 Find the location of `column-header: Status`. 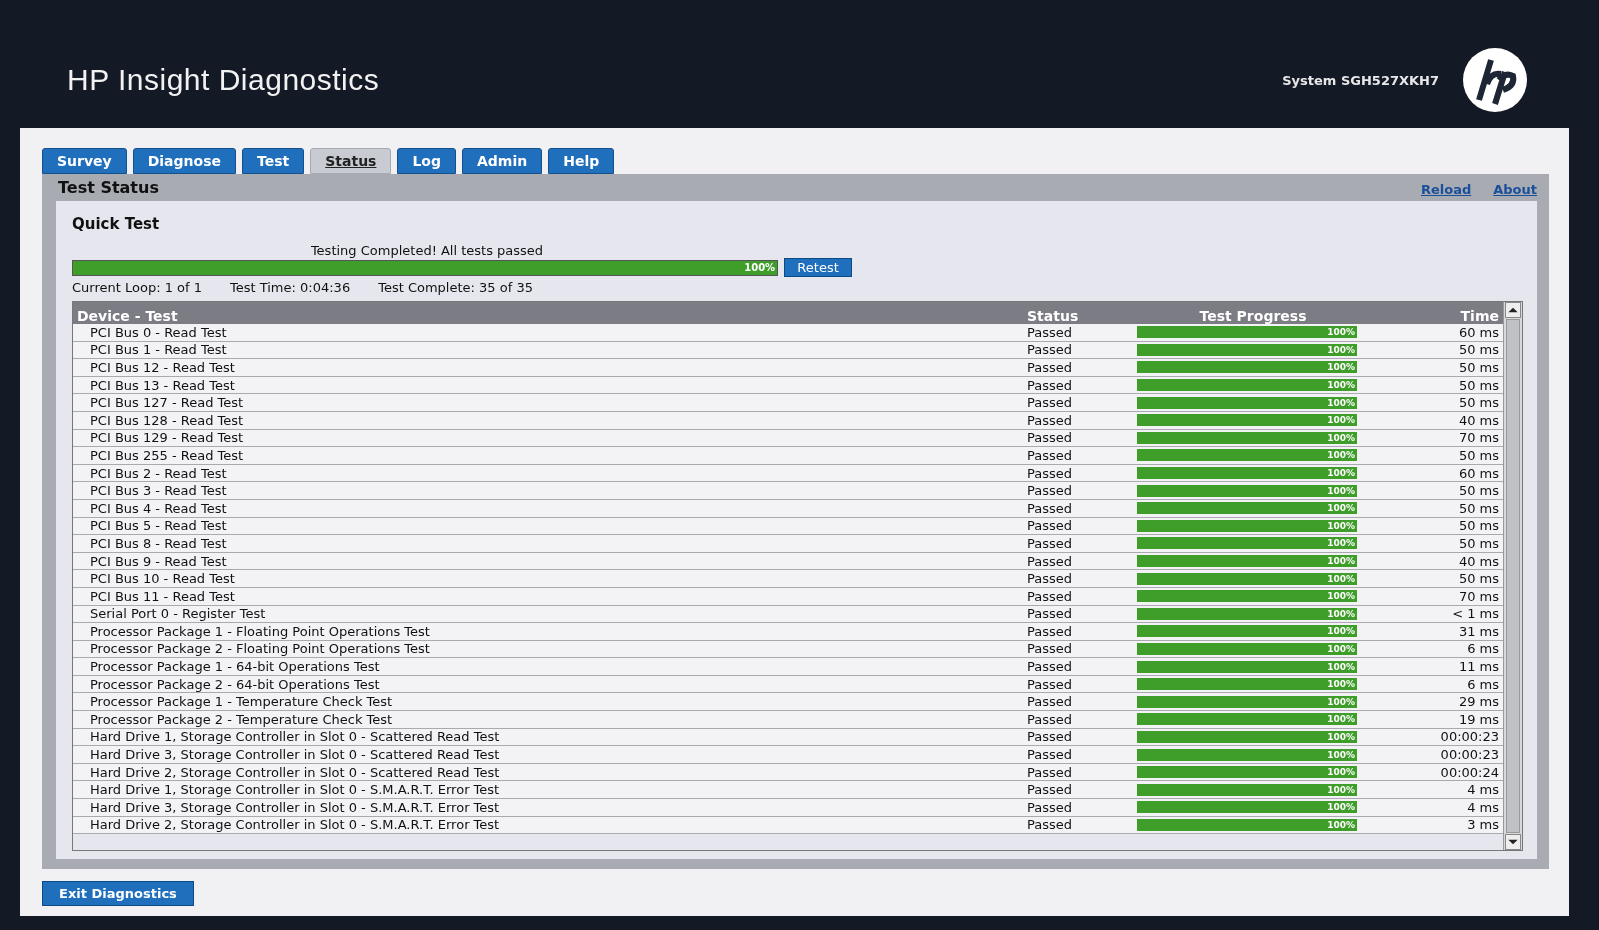

column-header: Status is located at coordinates (1053, 316).